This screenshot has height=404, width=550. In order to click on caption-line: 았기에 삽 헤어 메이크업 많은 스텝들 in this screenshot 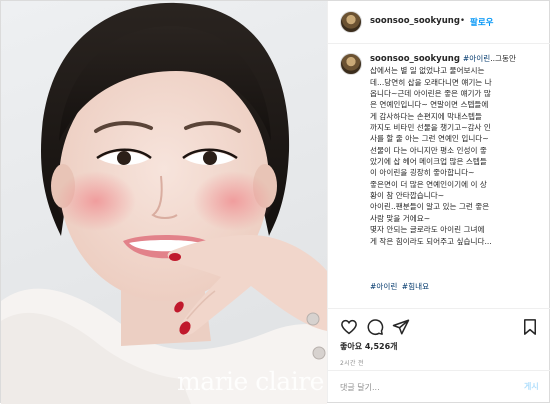, I will do `click(428, 162)`.